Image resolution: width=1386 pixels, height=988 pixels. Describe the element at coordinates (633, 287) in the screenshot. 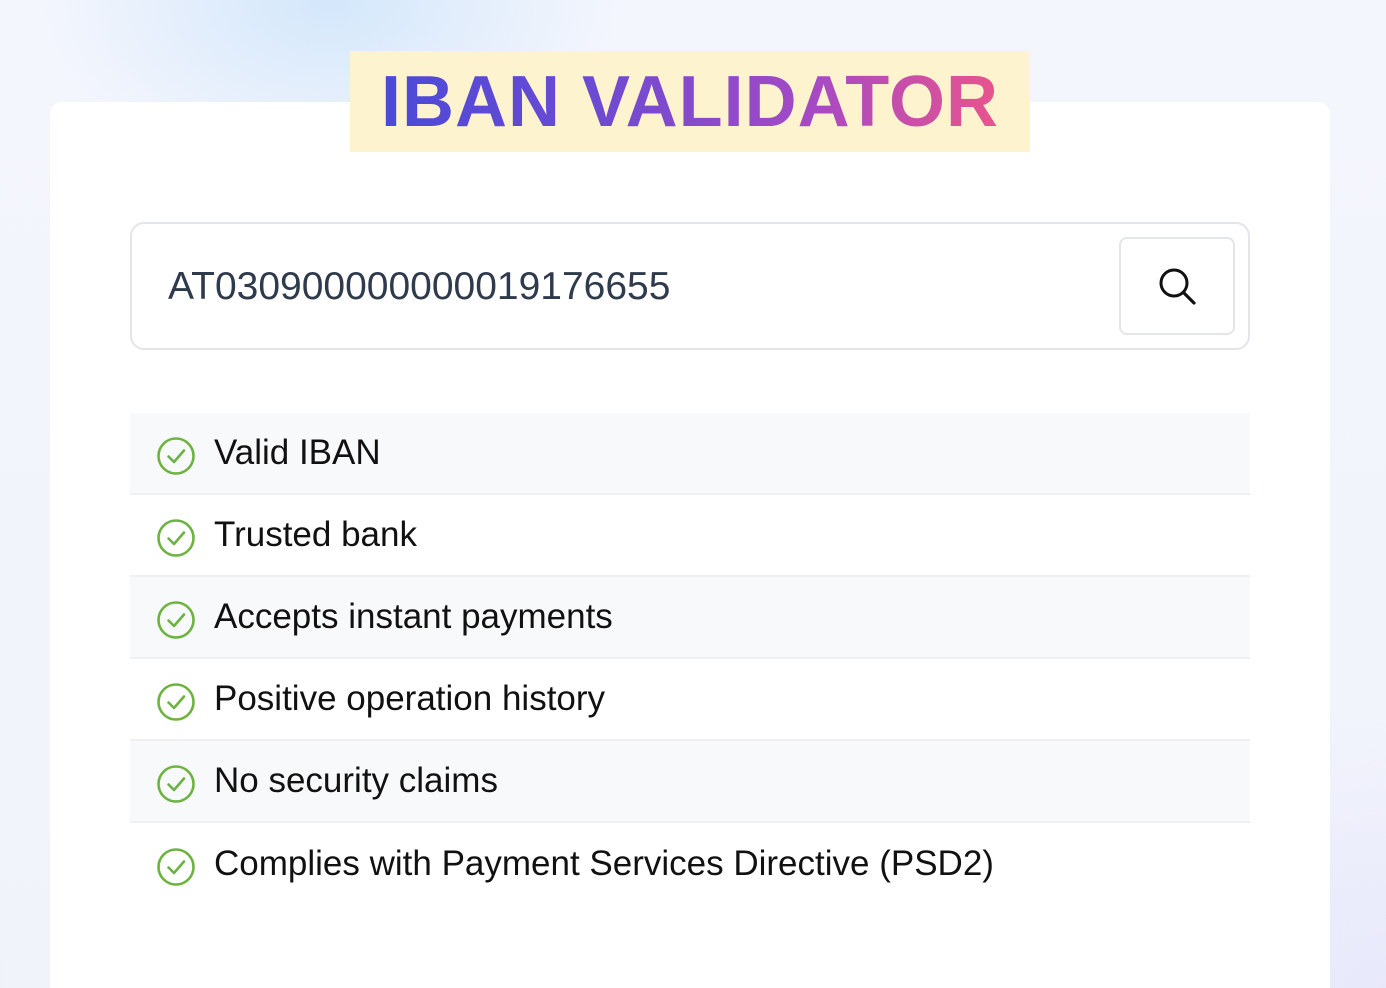

I see `iban-input` at that location.